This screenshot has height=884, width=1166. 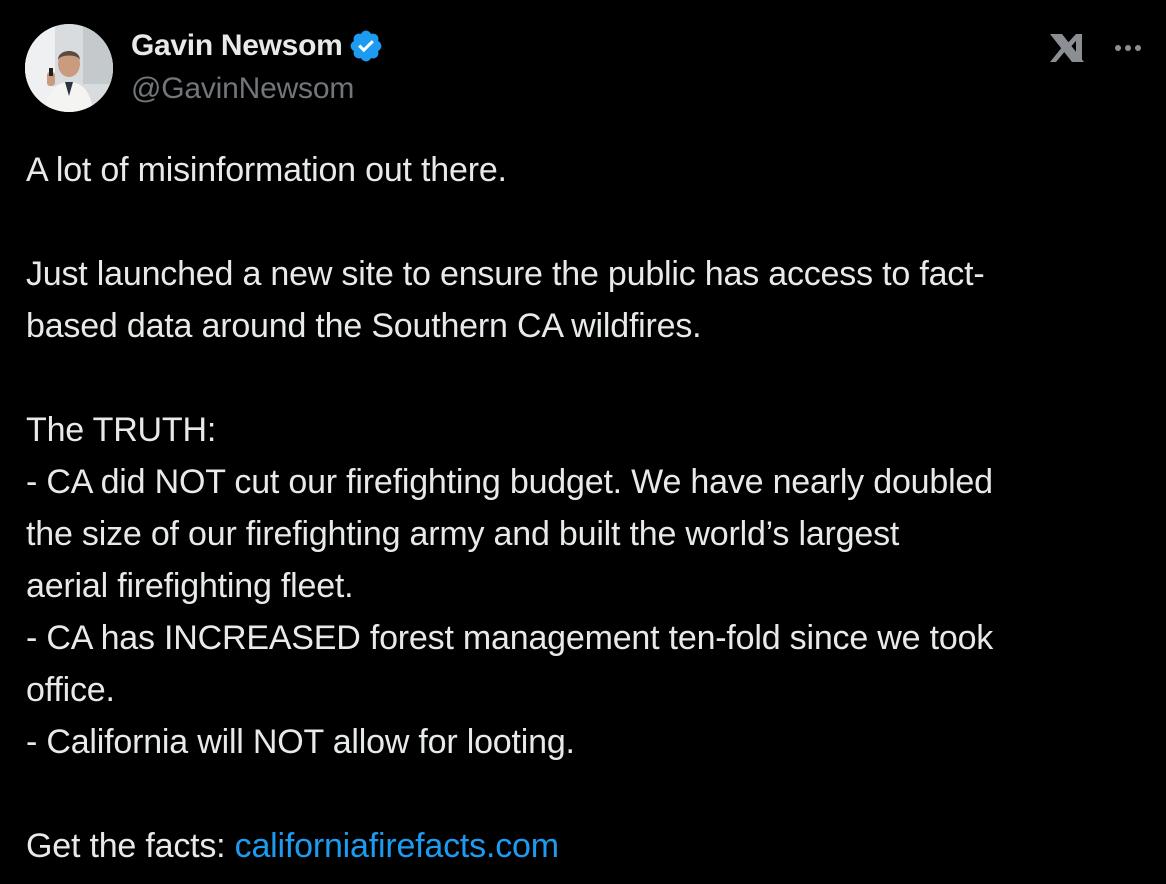 What do you see at coordinates (190, 586) in the screenshot?
I see `tweet-line: aerial firefighting fleet.` at bounding box center [190, 586].